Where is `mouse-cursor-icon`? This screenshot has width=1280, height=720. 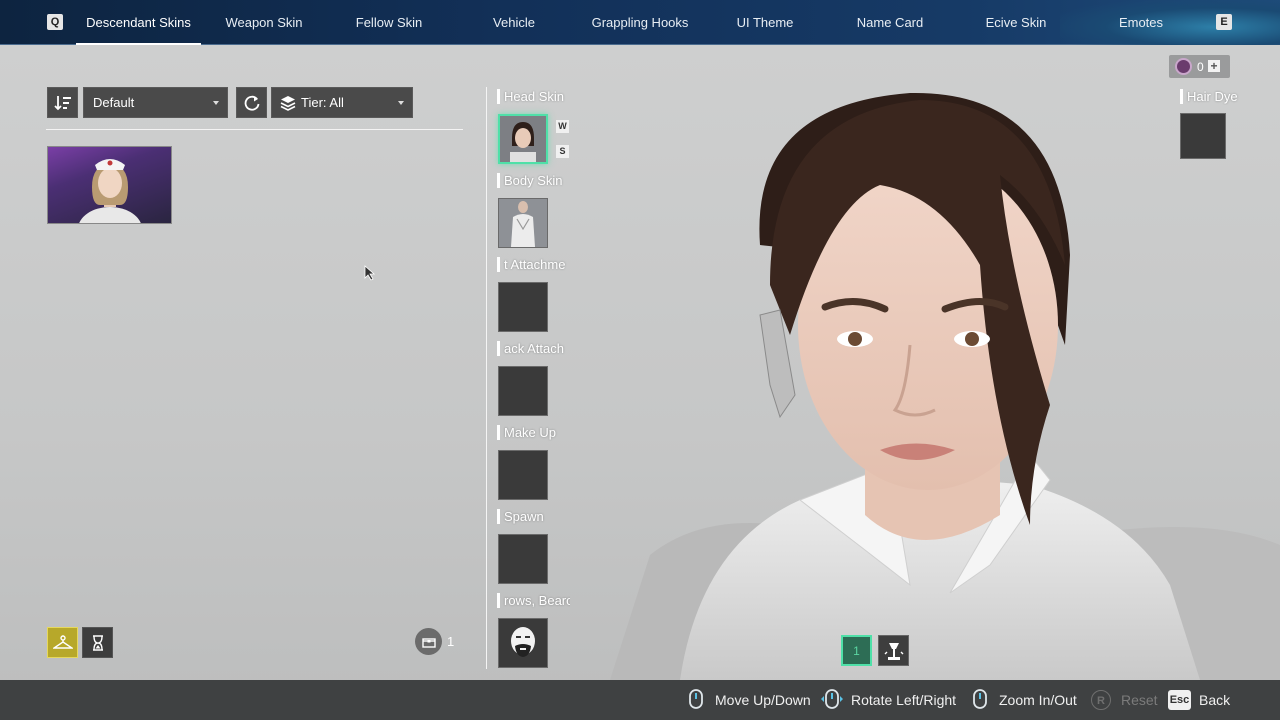
mouse-cursor-icon is located at coordinates (370, 273).